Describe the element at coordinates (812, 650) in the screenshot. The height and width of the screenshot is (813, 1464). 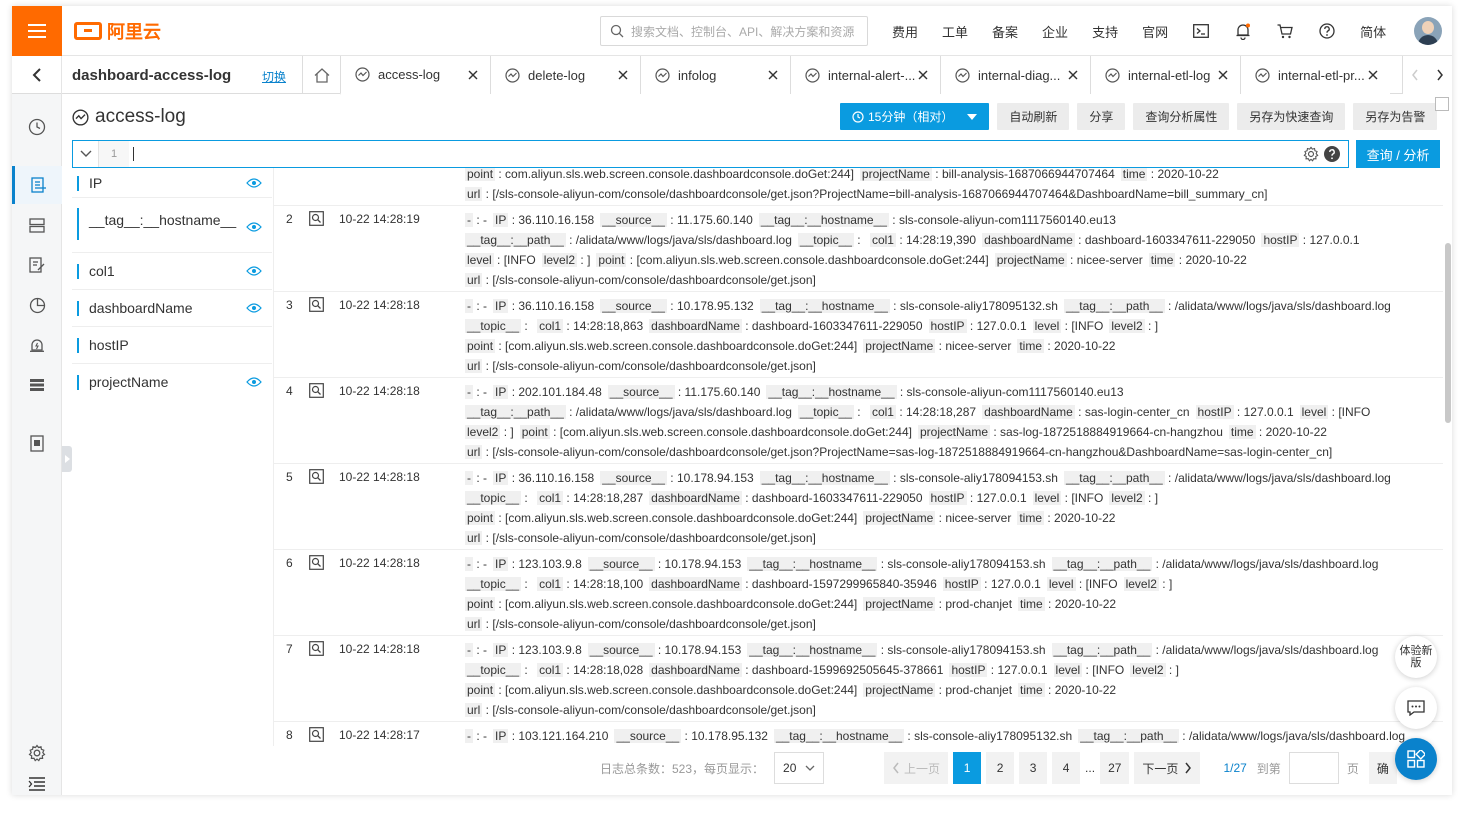
I see `log-key: __tag__:__hostname__` at that location.